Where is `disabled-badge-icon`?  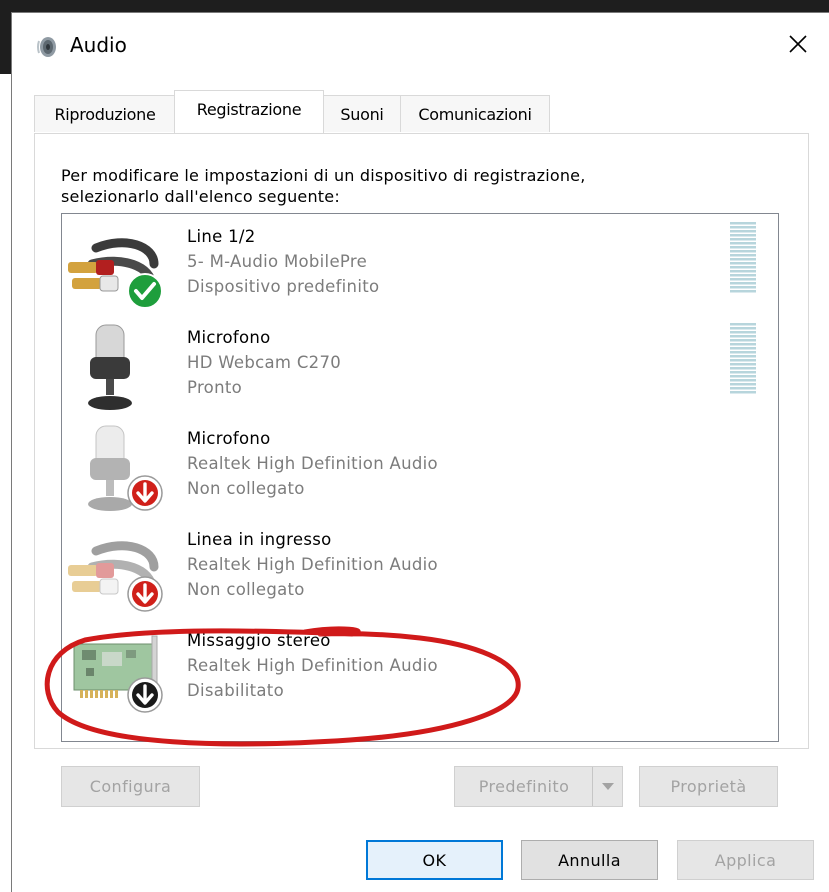
disabled-badge-icon is located at coordinates (145, 695).